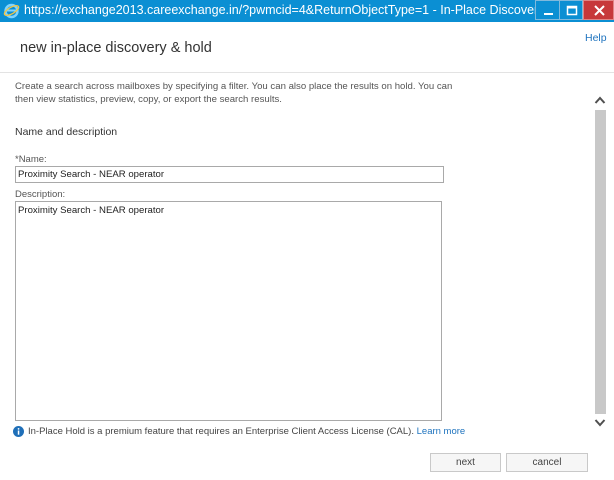 The width and height of the screenshot is (614, 480). What do you see at coordinates (600, 262) in the screenshot?
I see `scrollbar-thumb` at bounding box center [600, 262].